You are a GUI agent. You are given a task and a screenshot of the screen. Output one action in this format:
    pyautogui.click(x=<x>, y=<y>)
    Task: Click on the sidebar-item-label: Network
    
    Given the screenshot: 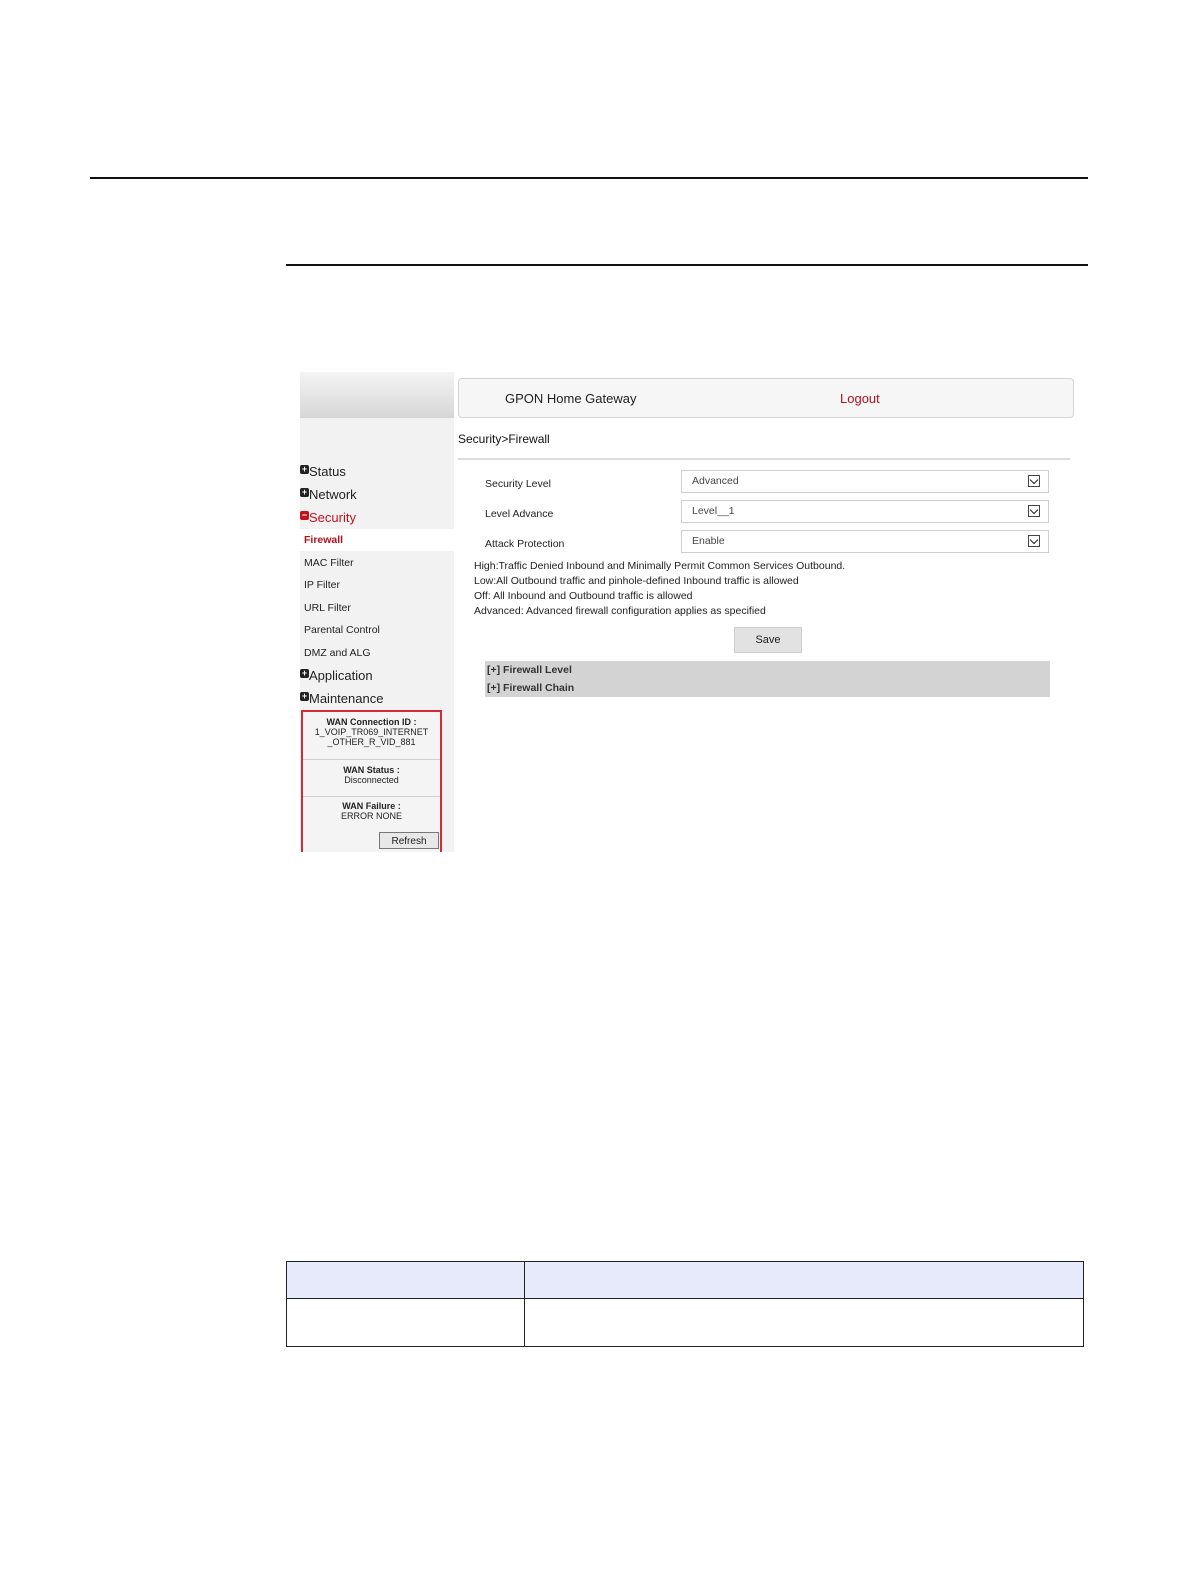 What is the action you would take?
    pyautogui.click(x=333, y=494)
    